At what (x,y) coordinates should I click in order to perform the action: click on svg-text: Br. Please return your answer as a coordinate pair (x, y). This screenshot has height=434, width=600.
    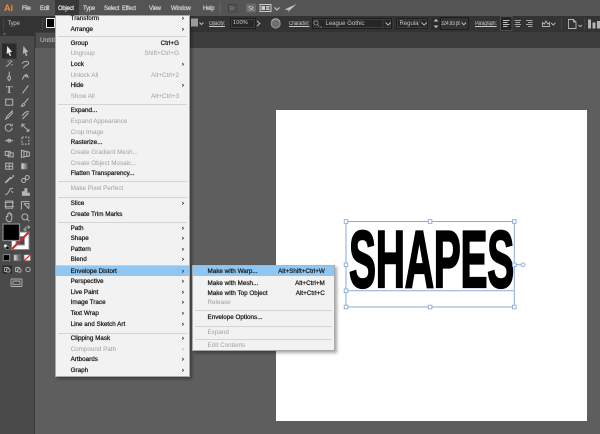
    Looking at the image, I should click on (233, 10).